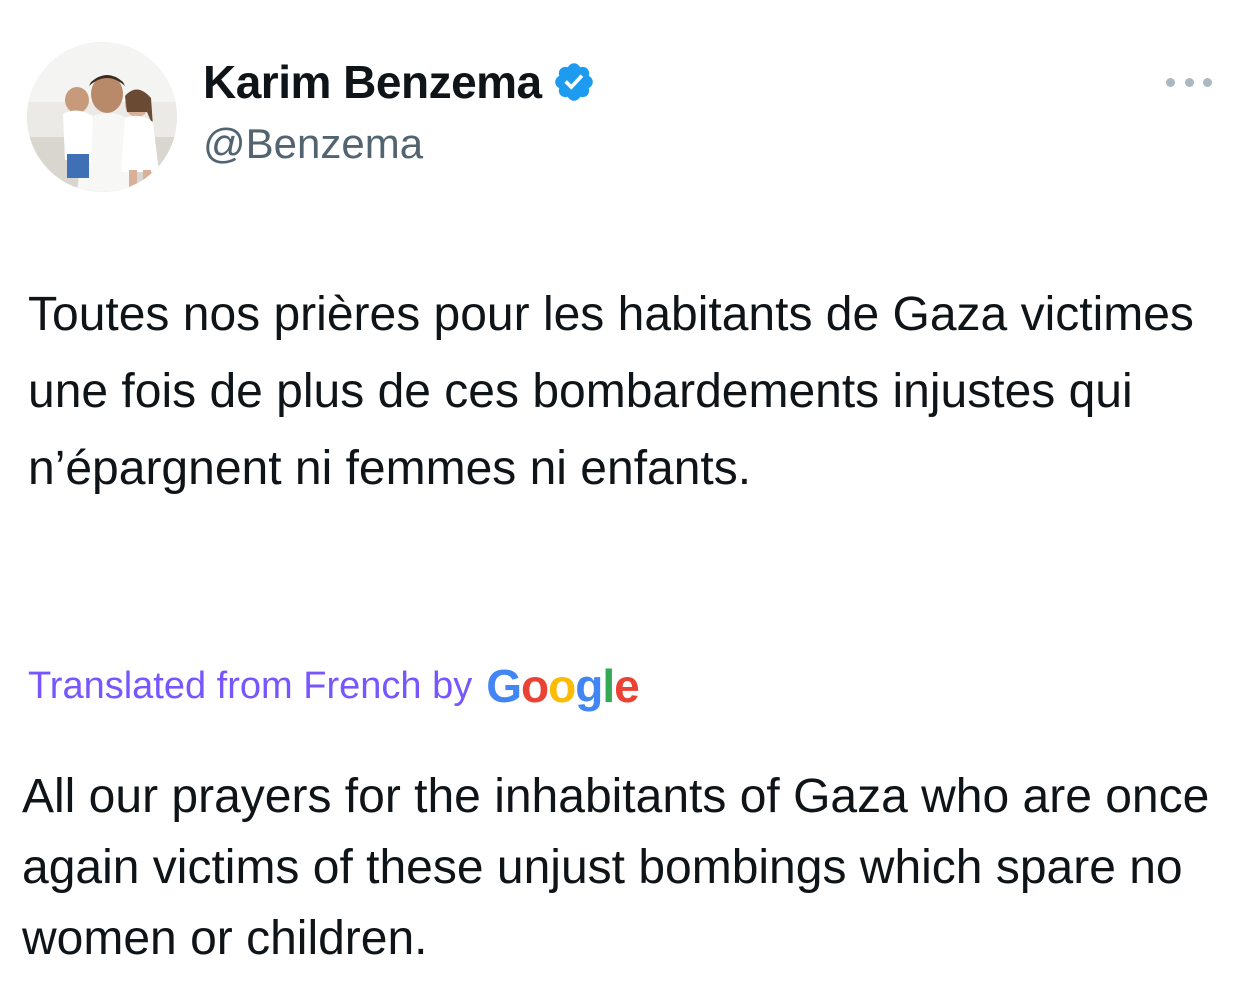  What do you see at coordinates (250, 686) in the screenshot?
I see `translation-label: Translated from French by` at bounding box center [250, 686].